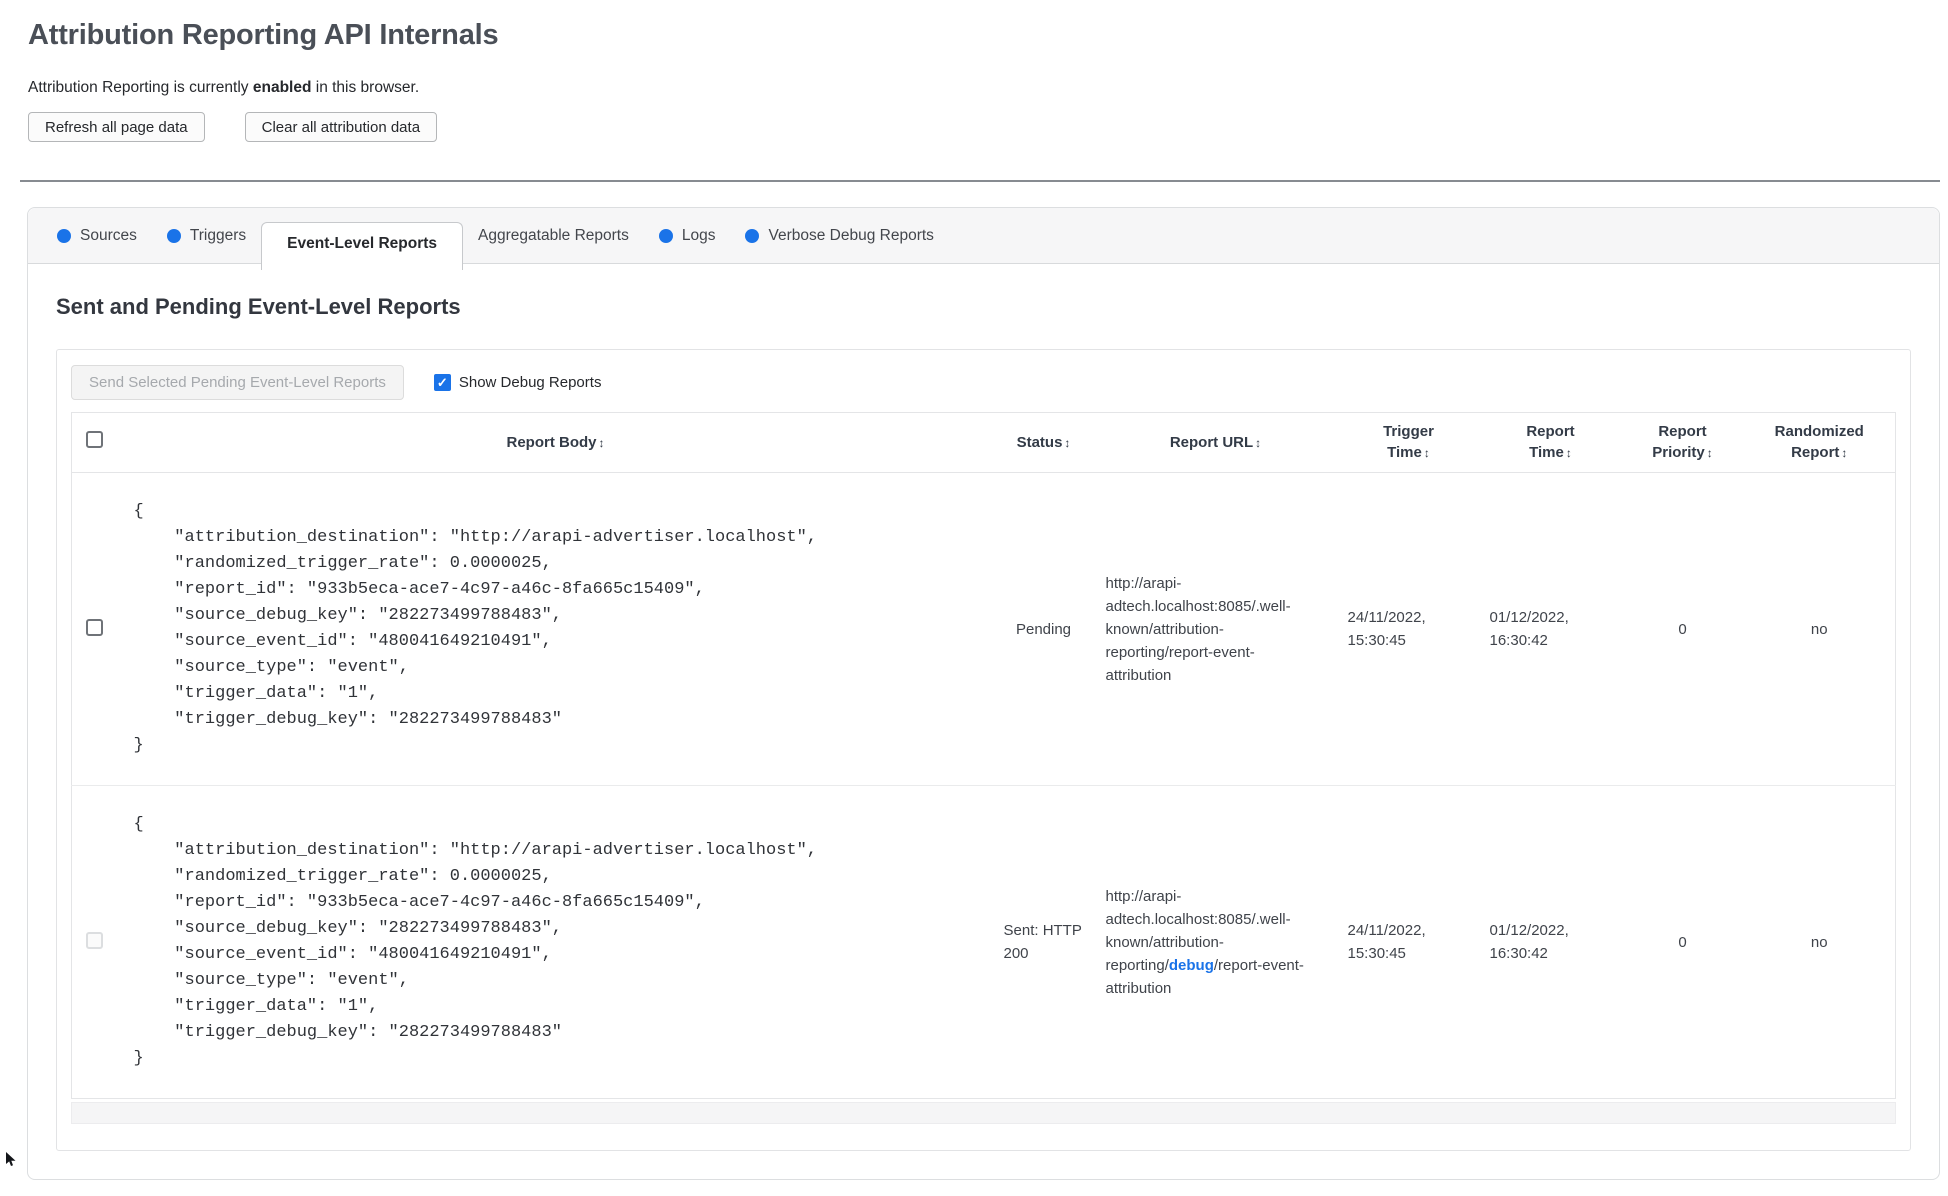 Image resolution: width=1948 pixels, height=1196 pixels. I want to click on checked-checkbox-icon, so click(442, 382).